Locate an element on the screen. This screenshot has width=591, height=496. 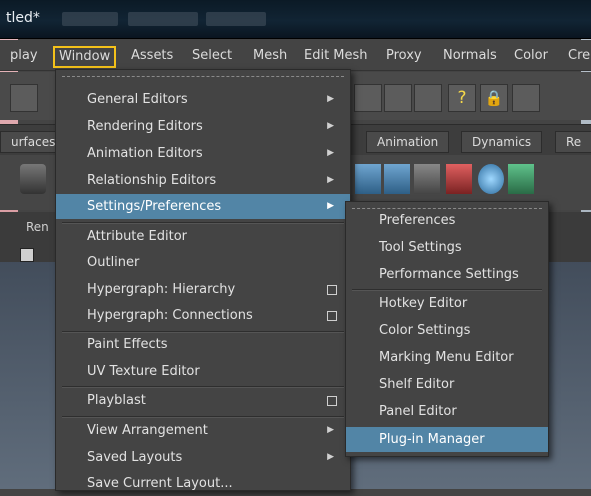
joint-tool-icon is located at coordinates (368, 179).